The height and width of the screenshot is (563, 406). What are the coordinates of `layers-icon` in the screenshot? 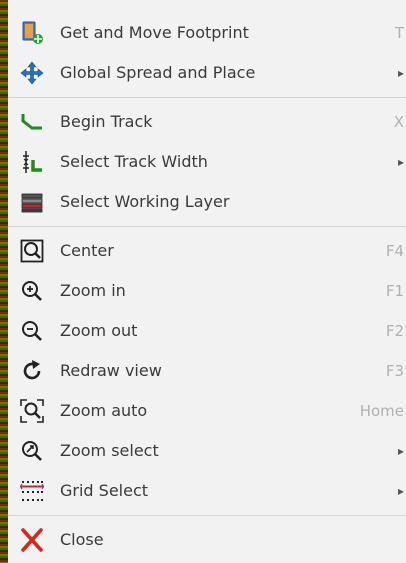 It's located at (32, 202).